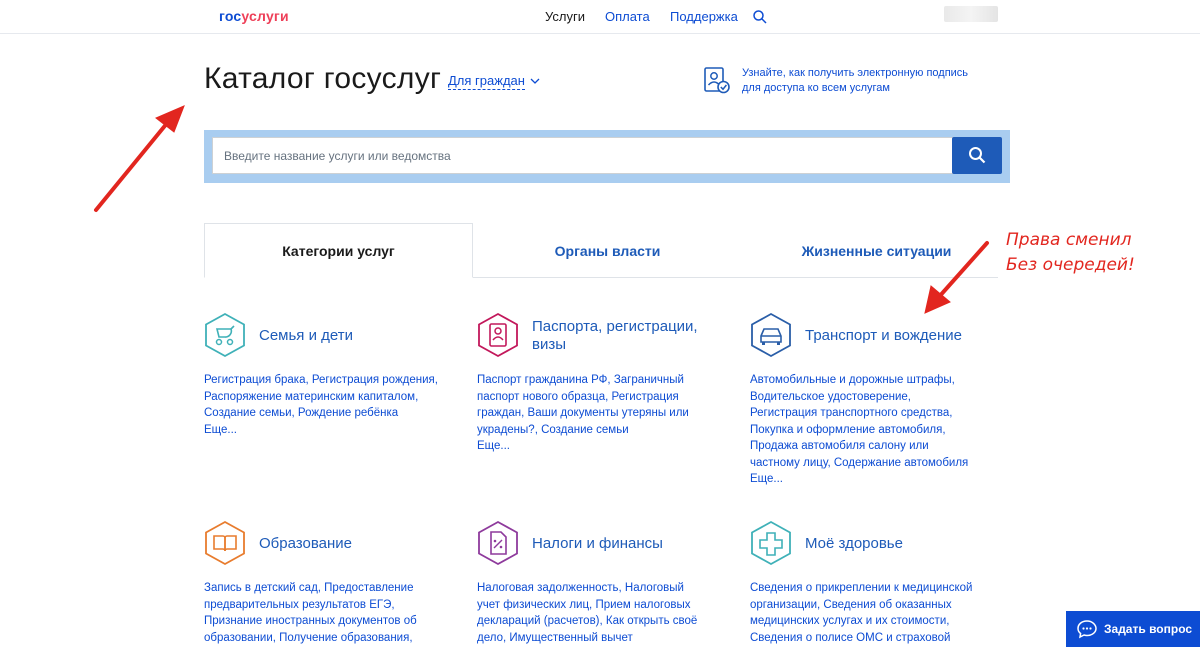  I want to click on tab-authorities: Органы власти, so click(607, 250).